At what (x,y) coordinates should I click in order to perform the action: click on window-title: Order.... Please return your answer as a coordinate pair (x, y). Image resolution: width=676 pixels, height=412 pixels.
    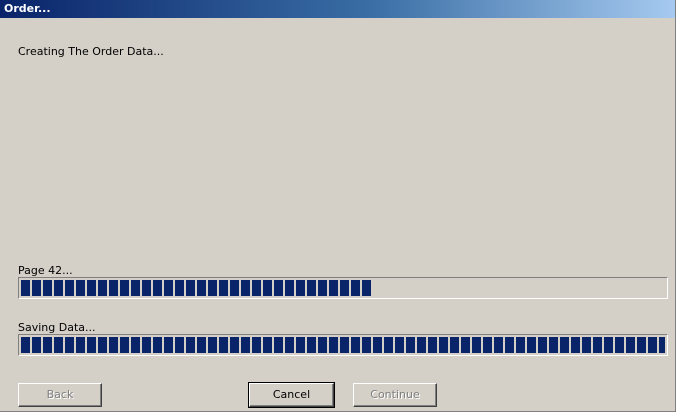
    Looking at the image, I should click on (27, 8).